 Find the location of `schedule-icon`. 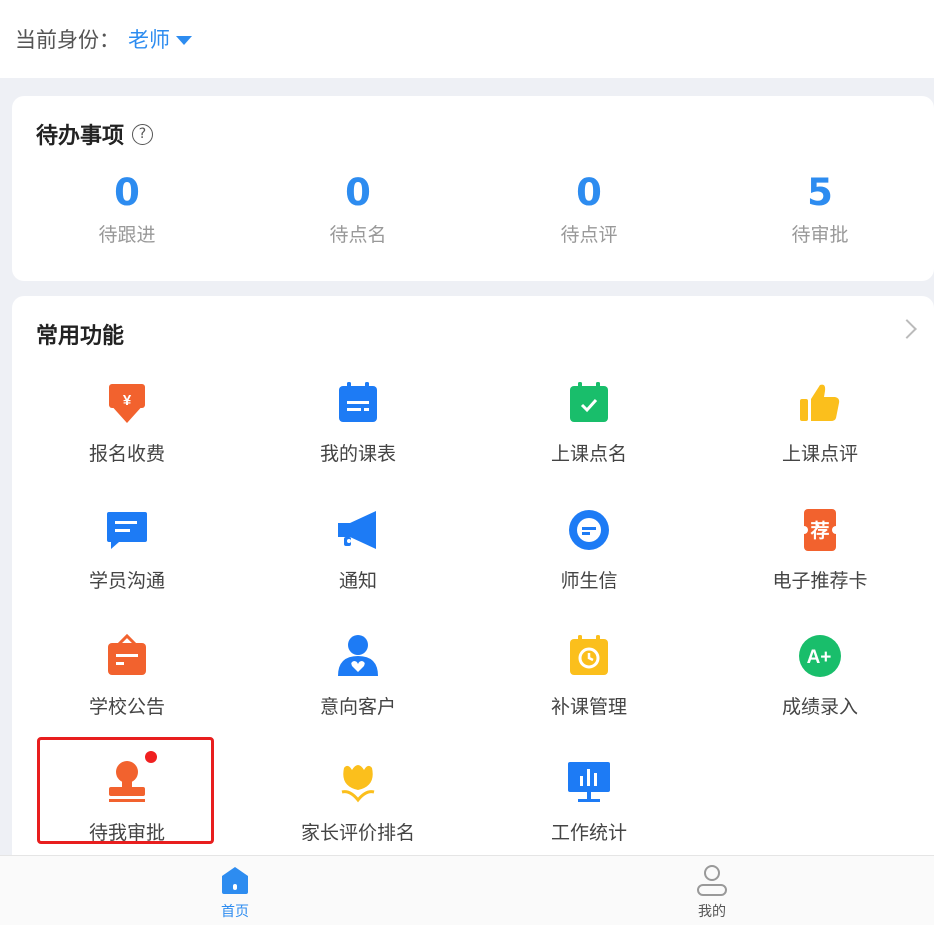

schedule-icon is located at coordinates (358, 402).